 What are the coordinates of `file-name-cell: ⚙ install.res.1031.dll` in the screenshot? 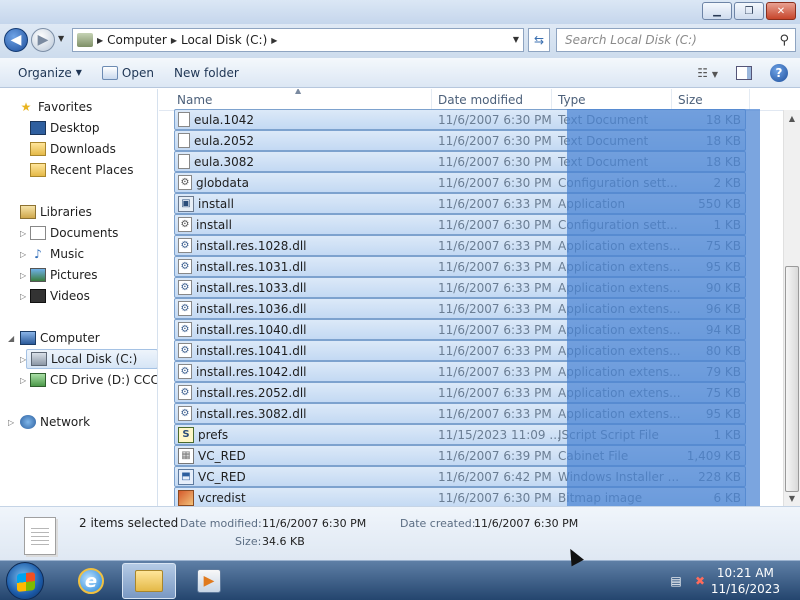 It's located at (303, 266).